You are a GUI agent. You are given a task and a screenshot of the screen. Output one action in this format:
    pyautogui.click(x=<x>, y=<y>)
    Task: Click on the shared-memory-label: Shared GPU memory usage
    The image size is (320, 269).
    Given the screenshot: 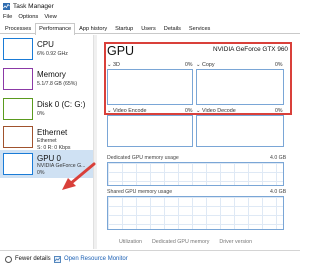 What is the action you would take?
    pyautogui.click(x=140, y=192)
    